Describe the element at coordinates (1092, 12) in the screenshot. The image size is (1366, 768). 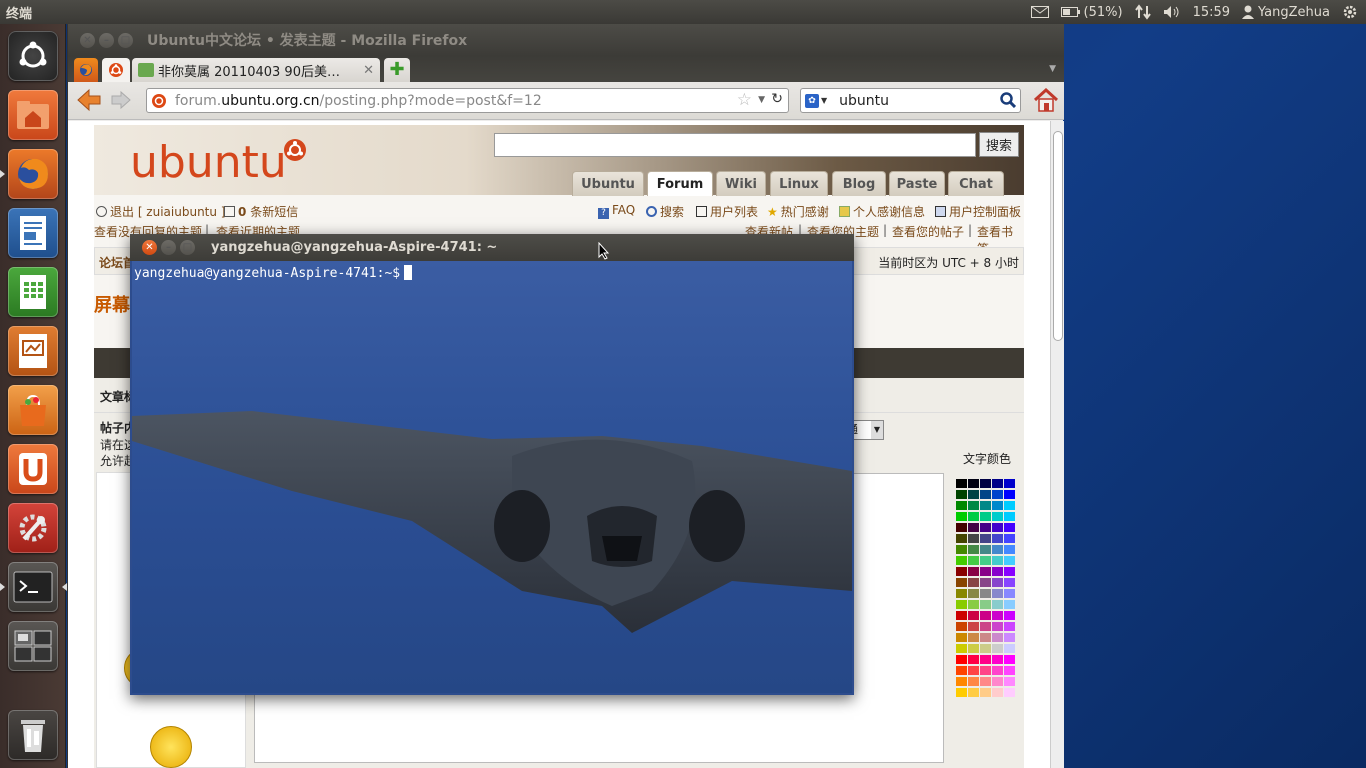
I see `battery-indicator: (51%)` at that location.